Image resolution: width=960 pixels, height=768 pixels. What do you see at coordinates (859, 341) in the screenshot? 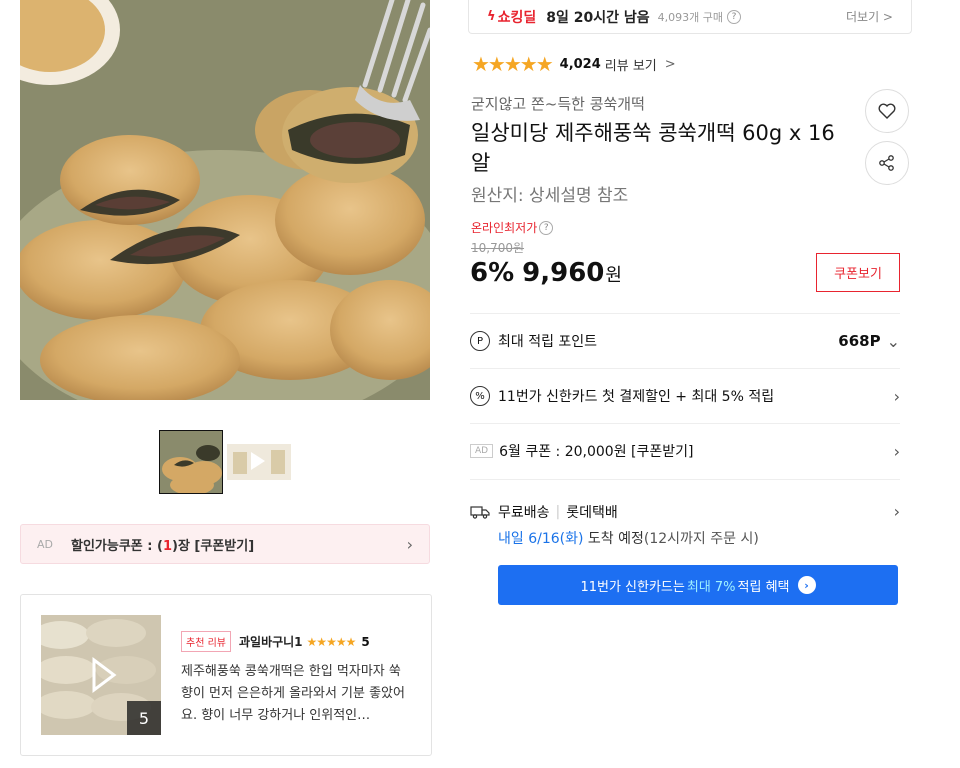
I see `points-value: 668P` at bounding box center [859, 341].